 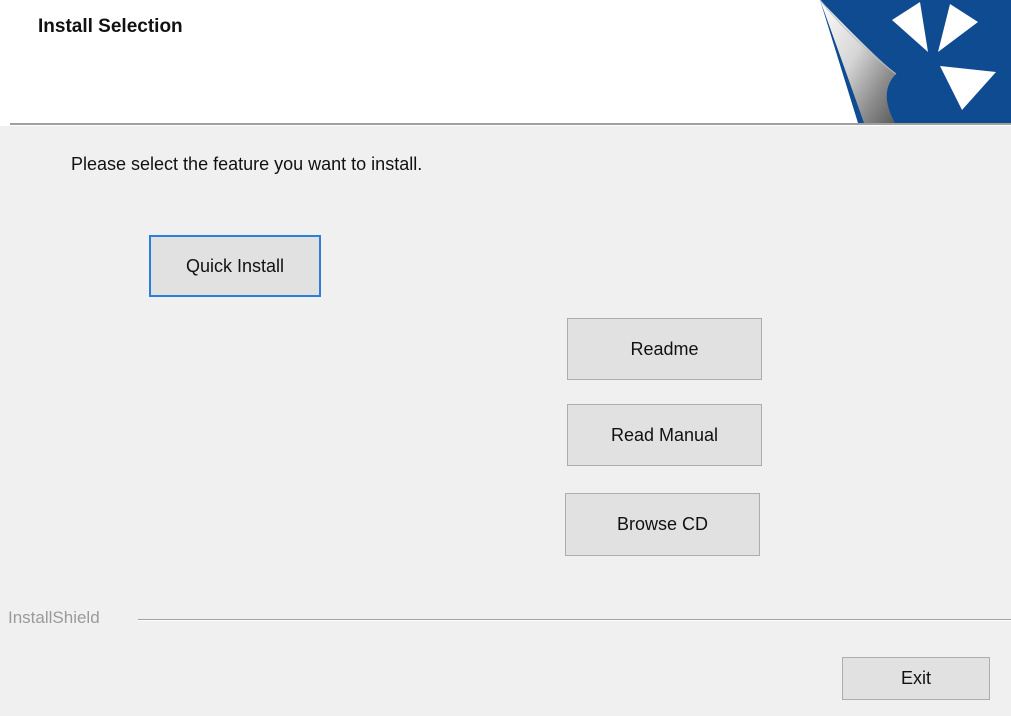 I want to click on exit-button: Exit, so click(x=916, y=678).